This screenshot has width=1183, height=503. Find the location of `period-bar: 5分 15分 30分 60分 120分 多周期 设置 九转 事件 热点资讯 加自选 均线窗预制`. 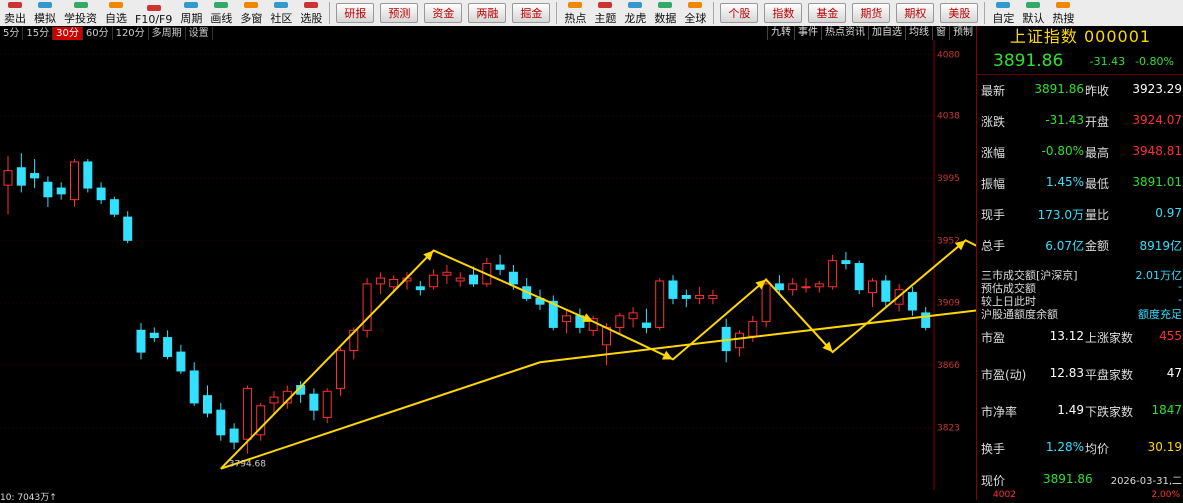

period-bar: 5分 15分 30分 60分 120分 多周期 设置 九转 事件 热点资讯 加自选 均线窗预制 is located at coordinates (488, 33).